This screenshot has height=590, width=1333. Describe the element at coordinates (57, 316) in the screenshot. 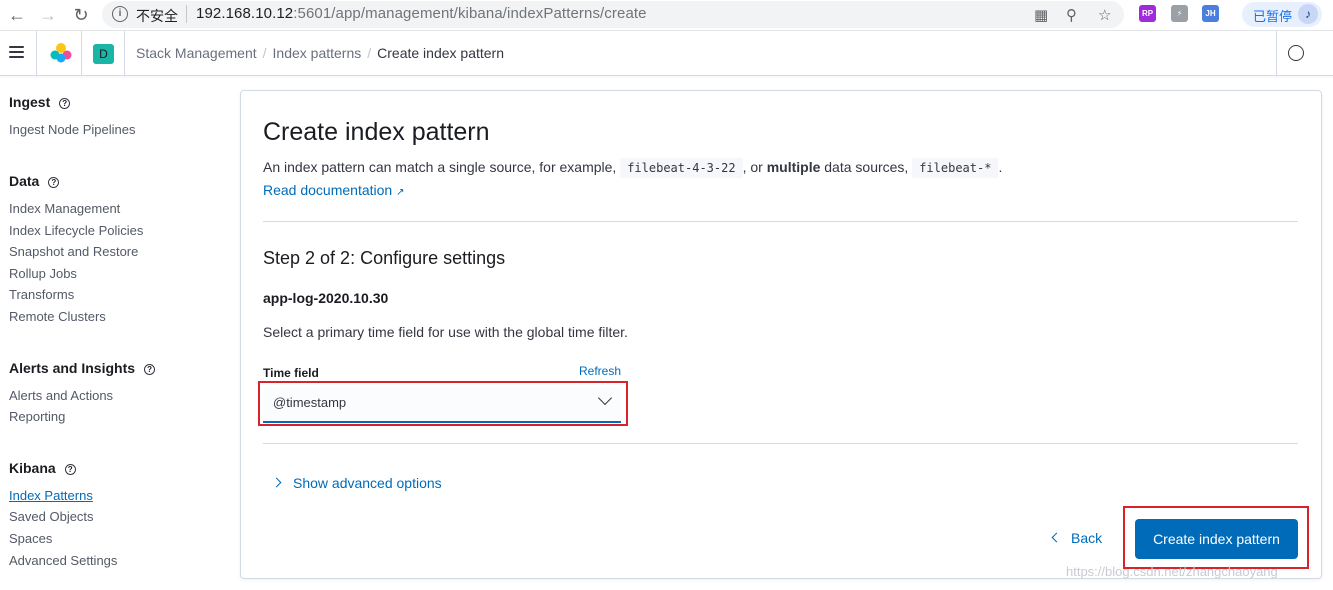

I see `nav-item-remote-clusters: Remote Clusters` at that location.